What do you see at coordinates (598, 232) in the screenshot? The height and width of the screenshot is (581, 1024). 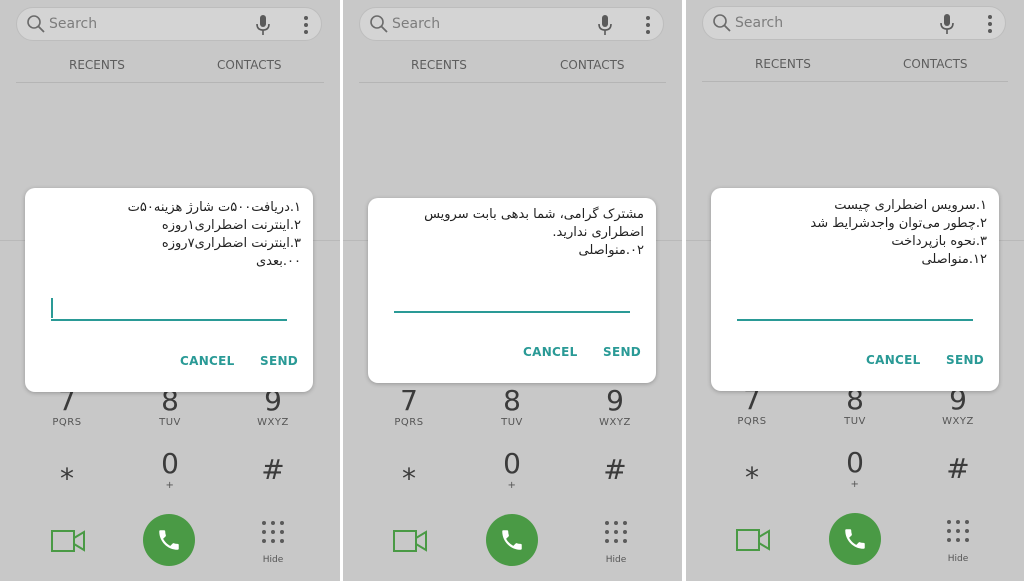 I see `message-line: اضطراری ندارید.` at bounding box center [598, 232].